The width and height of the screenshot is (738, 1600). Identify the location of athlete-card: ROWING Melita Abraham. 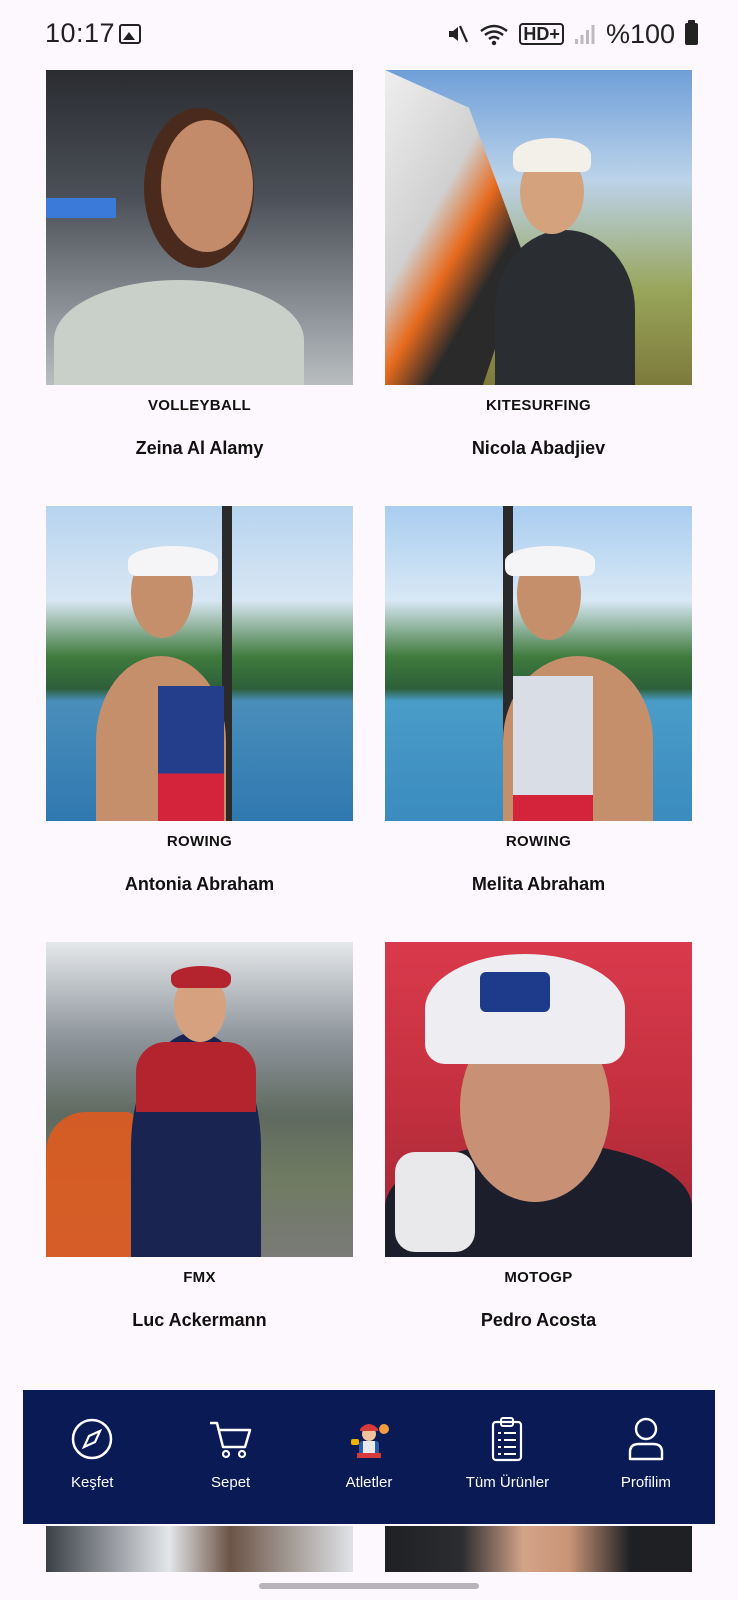
(538, 700).